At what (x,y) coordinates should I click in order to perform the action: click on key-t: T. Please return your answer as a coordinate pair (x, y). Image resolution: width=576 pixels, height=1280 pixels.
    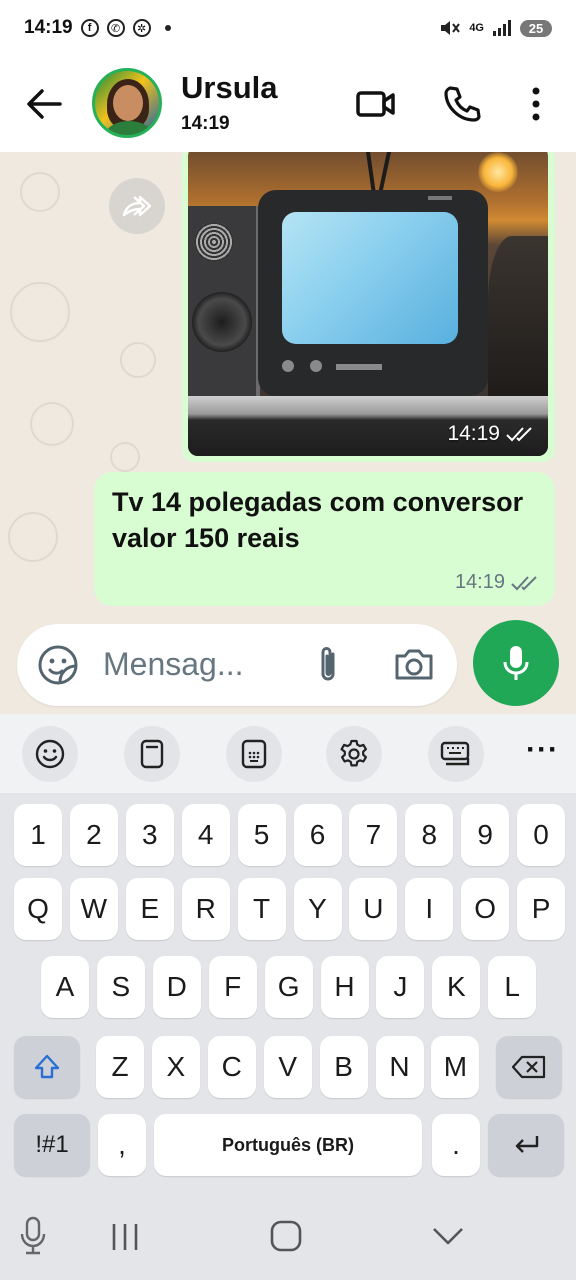
    Looking at the image, I should click on (261, 909).